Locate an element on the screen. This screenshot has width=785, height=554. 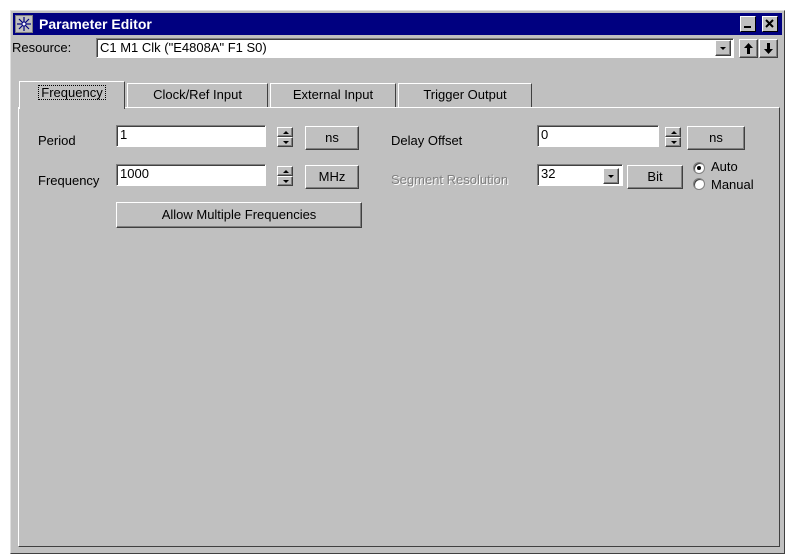
close-button is located at coordinates (770, 24).